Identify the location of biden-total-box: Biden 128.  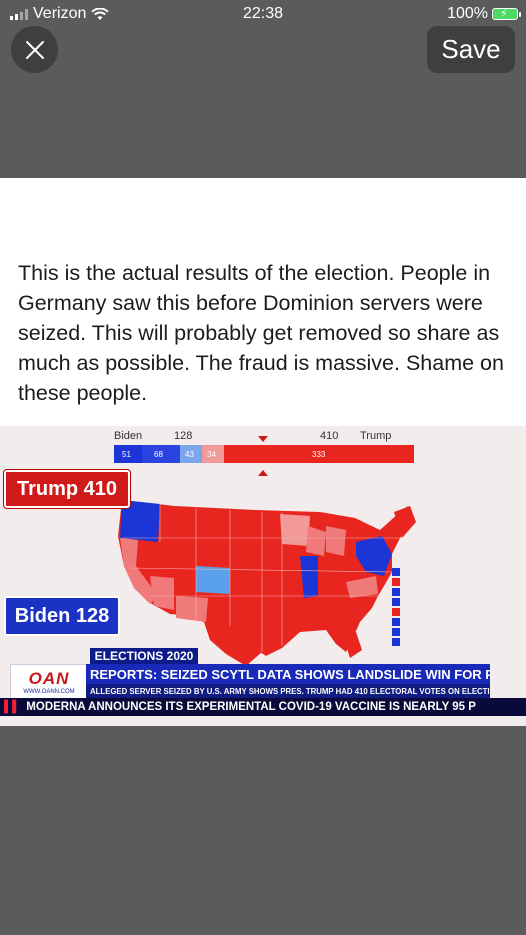
(62, 616).